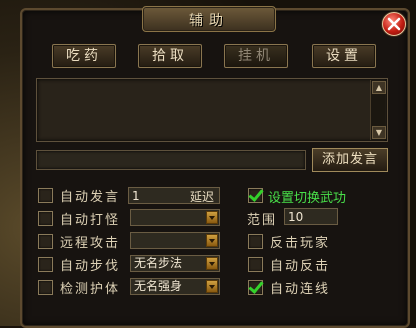 The width and height of the screenshot is (416, 328). What do you see at coordinates (307, 198) in the screenshot?
I see `weapon-switch-label: 设置切换武功` at bounding box center [307, 198].